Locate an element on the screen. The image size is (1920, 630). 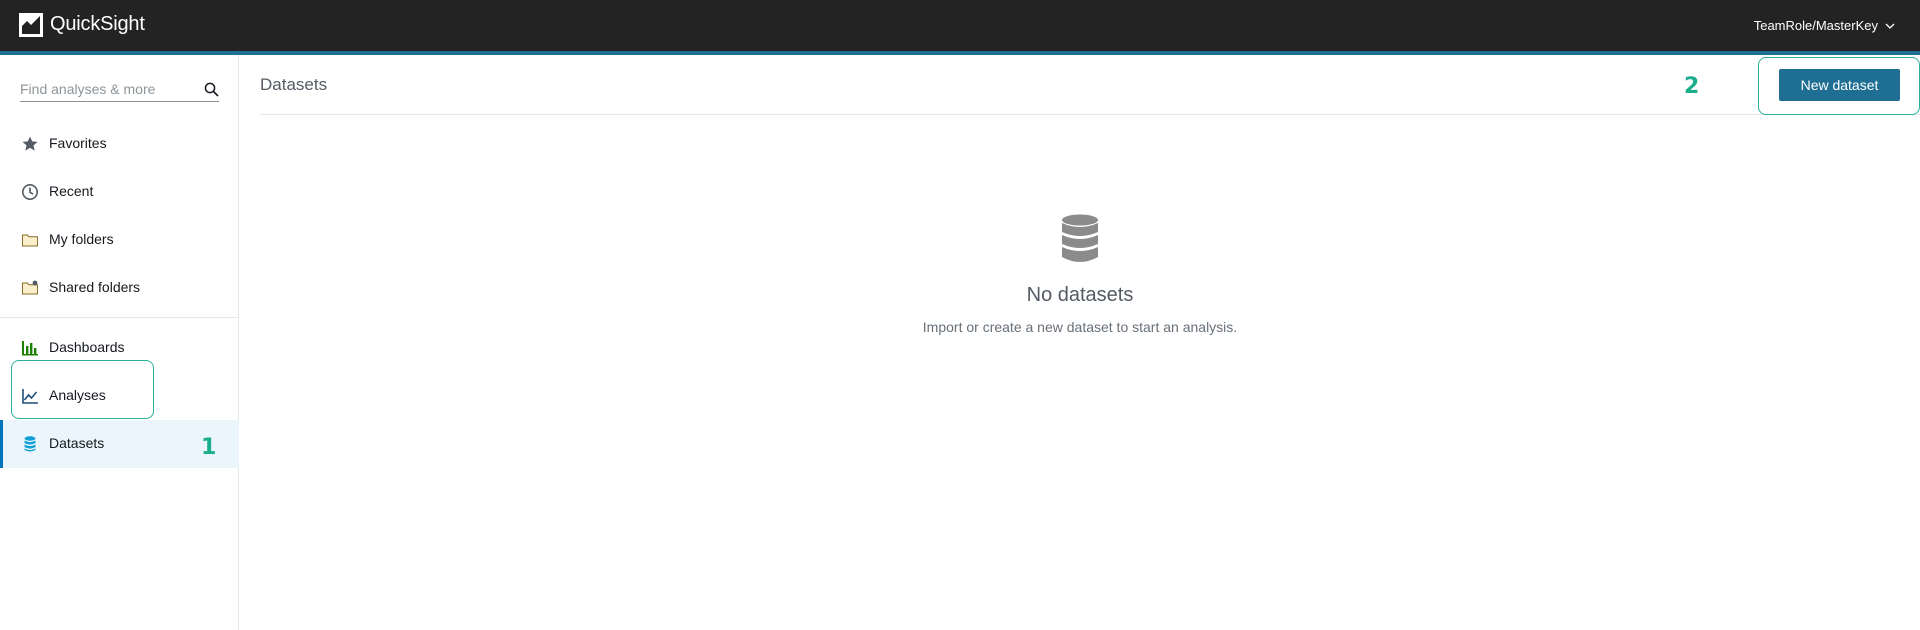
chevron-down-icon is located at coordinates (1890, 26).